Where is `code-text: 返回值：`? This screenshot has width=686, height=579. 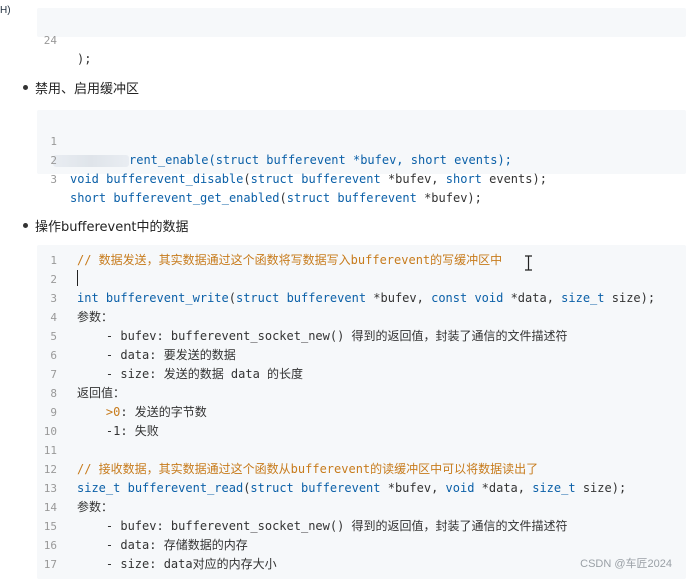
code-text: 返回值： is located at coordinates (101, 393).